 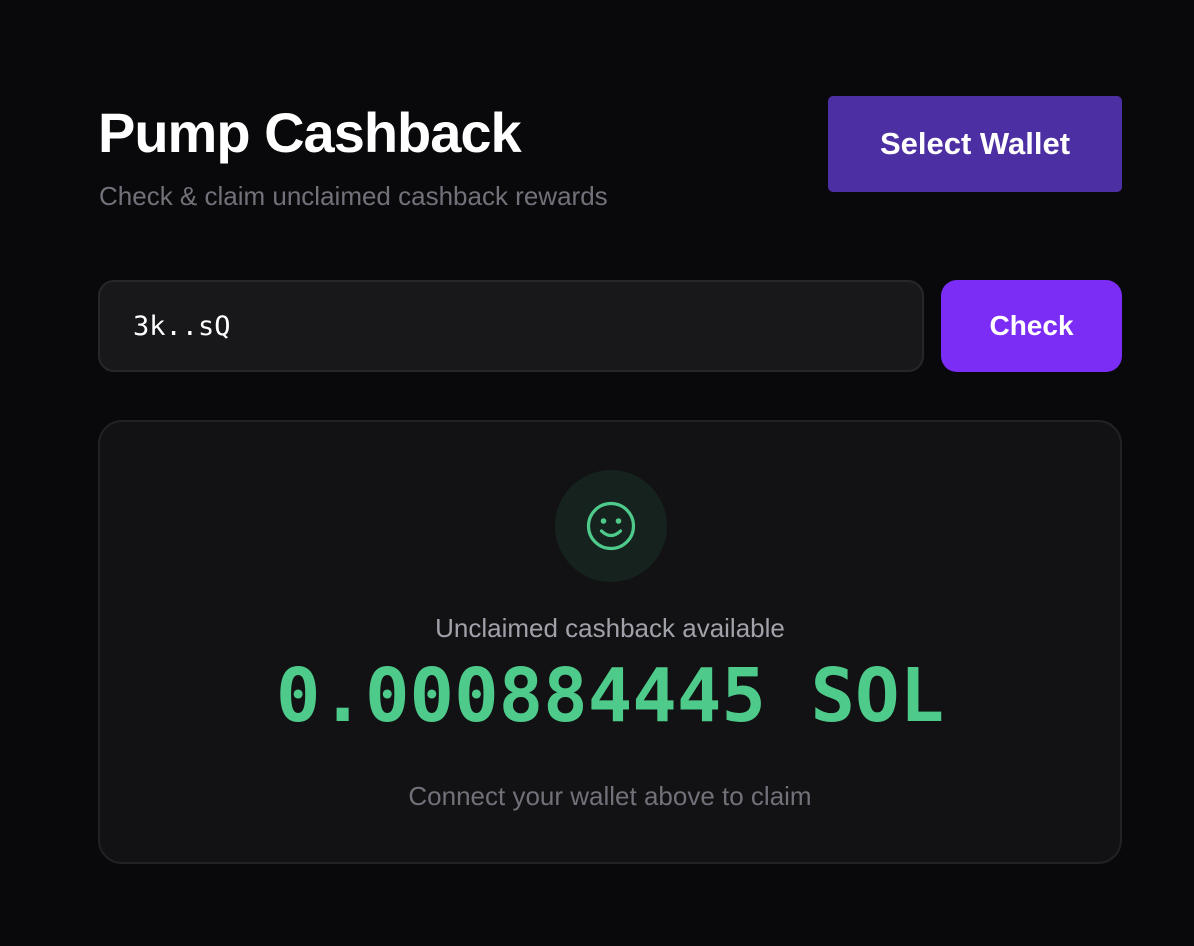 What do you see at coordinates (610, 696) in the screenshot?
I see `cashback-amount: 0.000884445 SOL` at bounding box center [610, 696].